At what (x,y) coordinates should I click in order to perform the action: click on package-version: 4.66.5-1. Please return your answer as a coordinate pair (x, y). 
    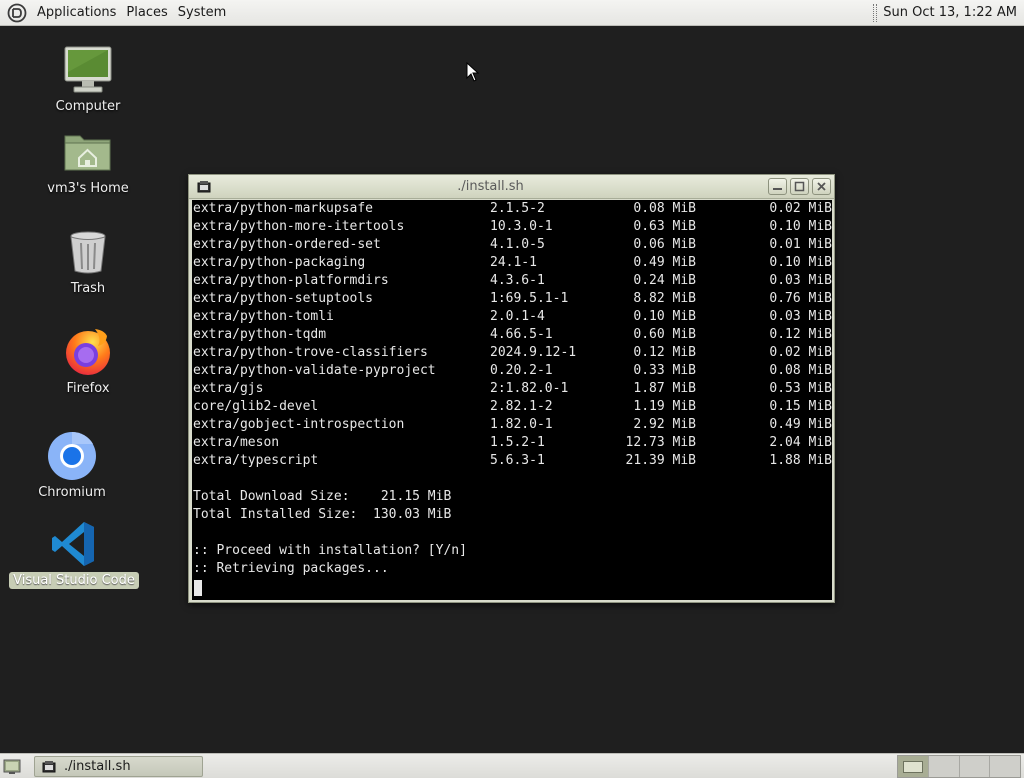
    Looking at the image, I should click on (521, 334).